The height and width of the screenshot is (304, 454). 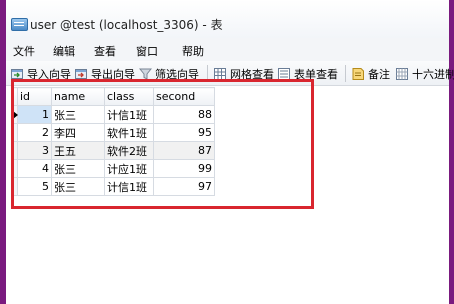 I want to click on hex-icon, so click(x=402, y=74).